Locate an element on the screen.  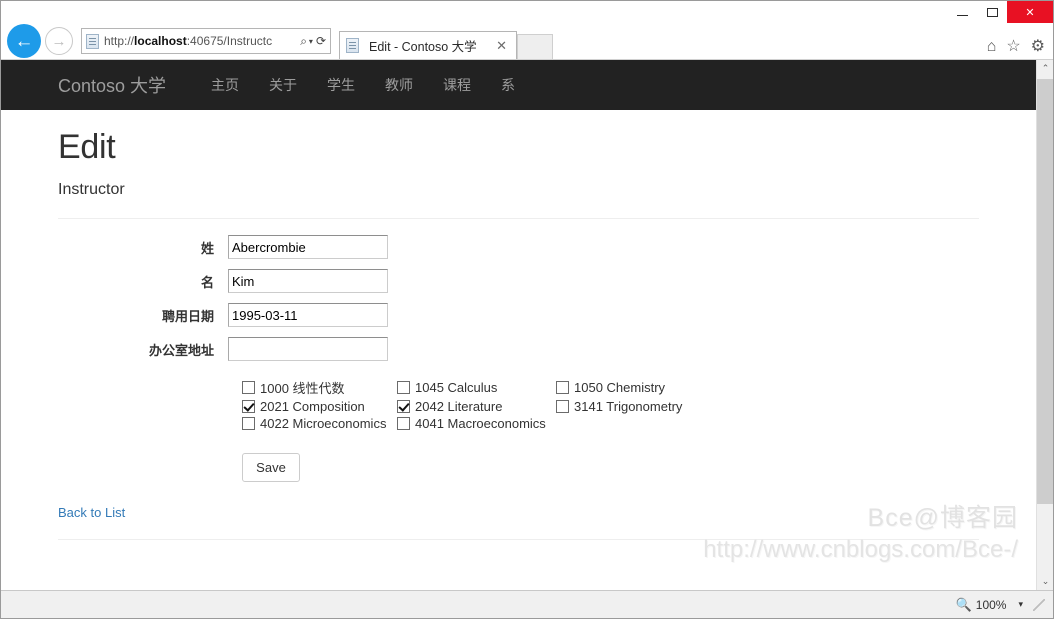
status-bar: 🔍 100% ▾ is located at coordinates (527, 604).